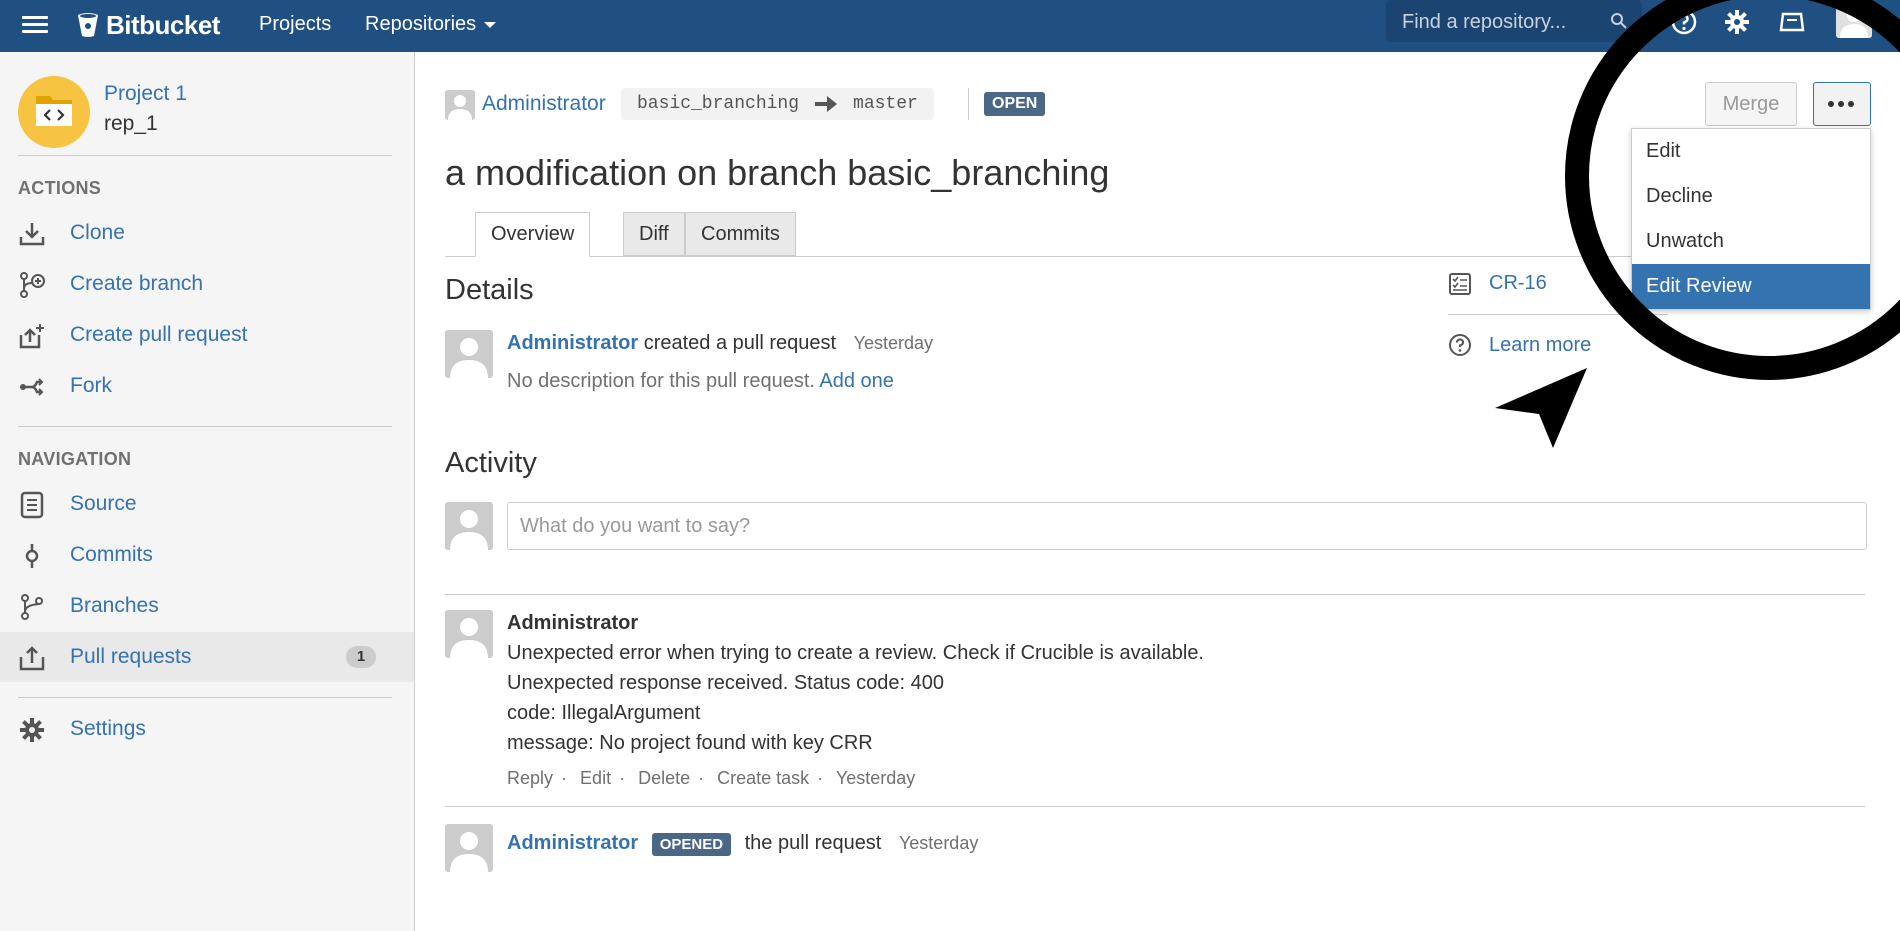 The height and width of the screenshot is (931, 1900). I want to click on pr-title: a modification on branch basic_branching, so click(777, 172).